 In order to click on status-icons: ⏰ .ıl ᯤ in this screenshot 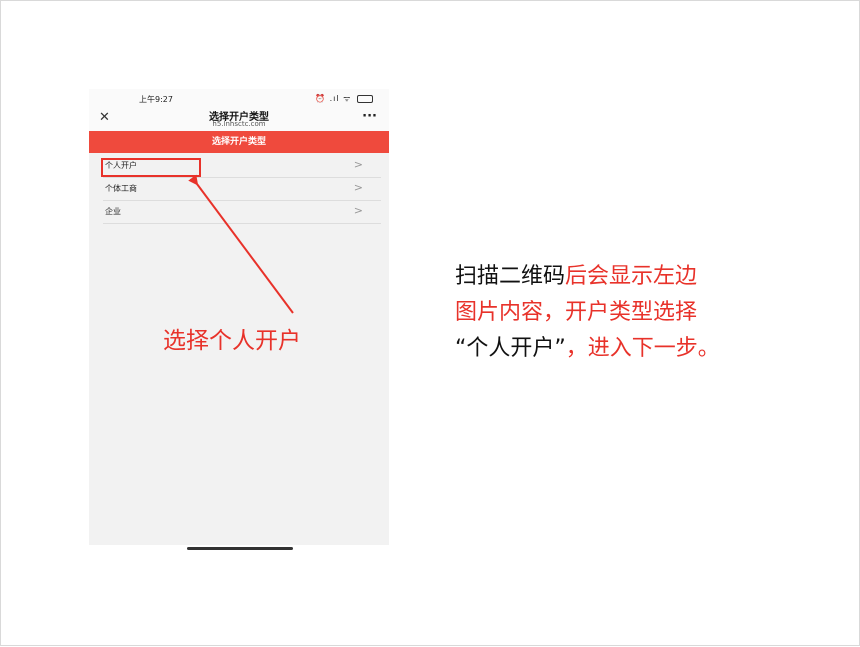, I will do `click(344, 98)`.